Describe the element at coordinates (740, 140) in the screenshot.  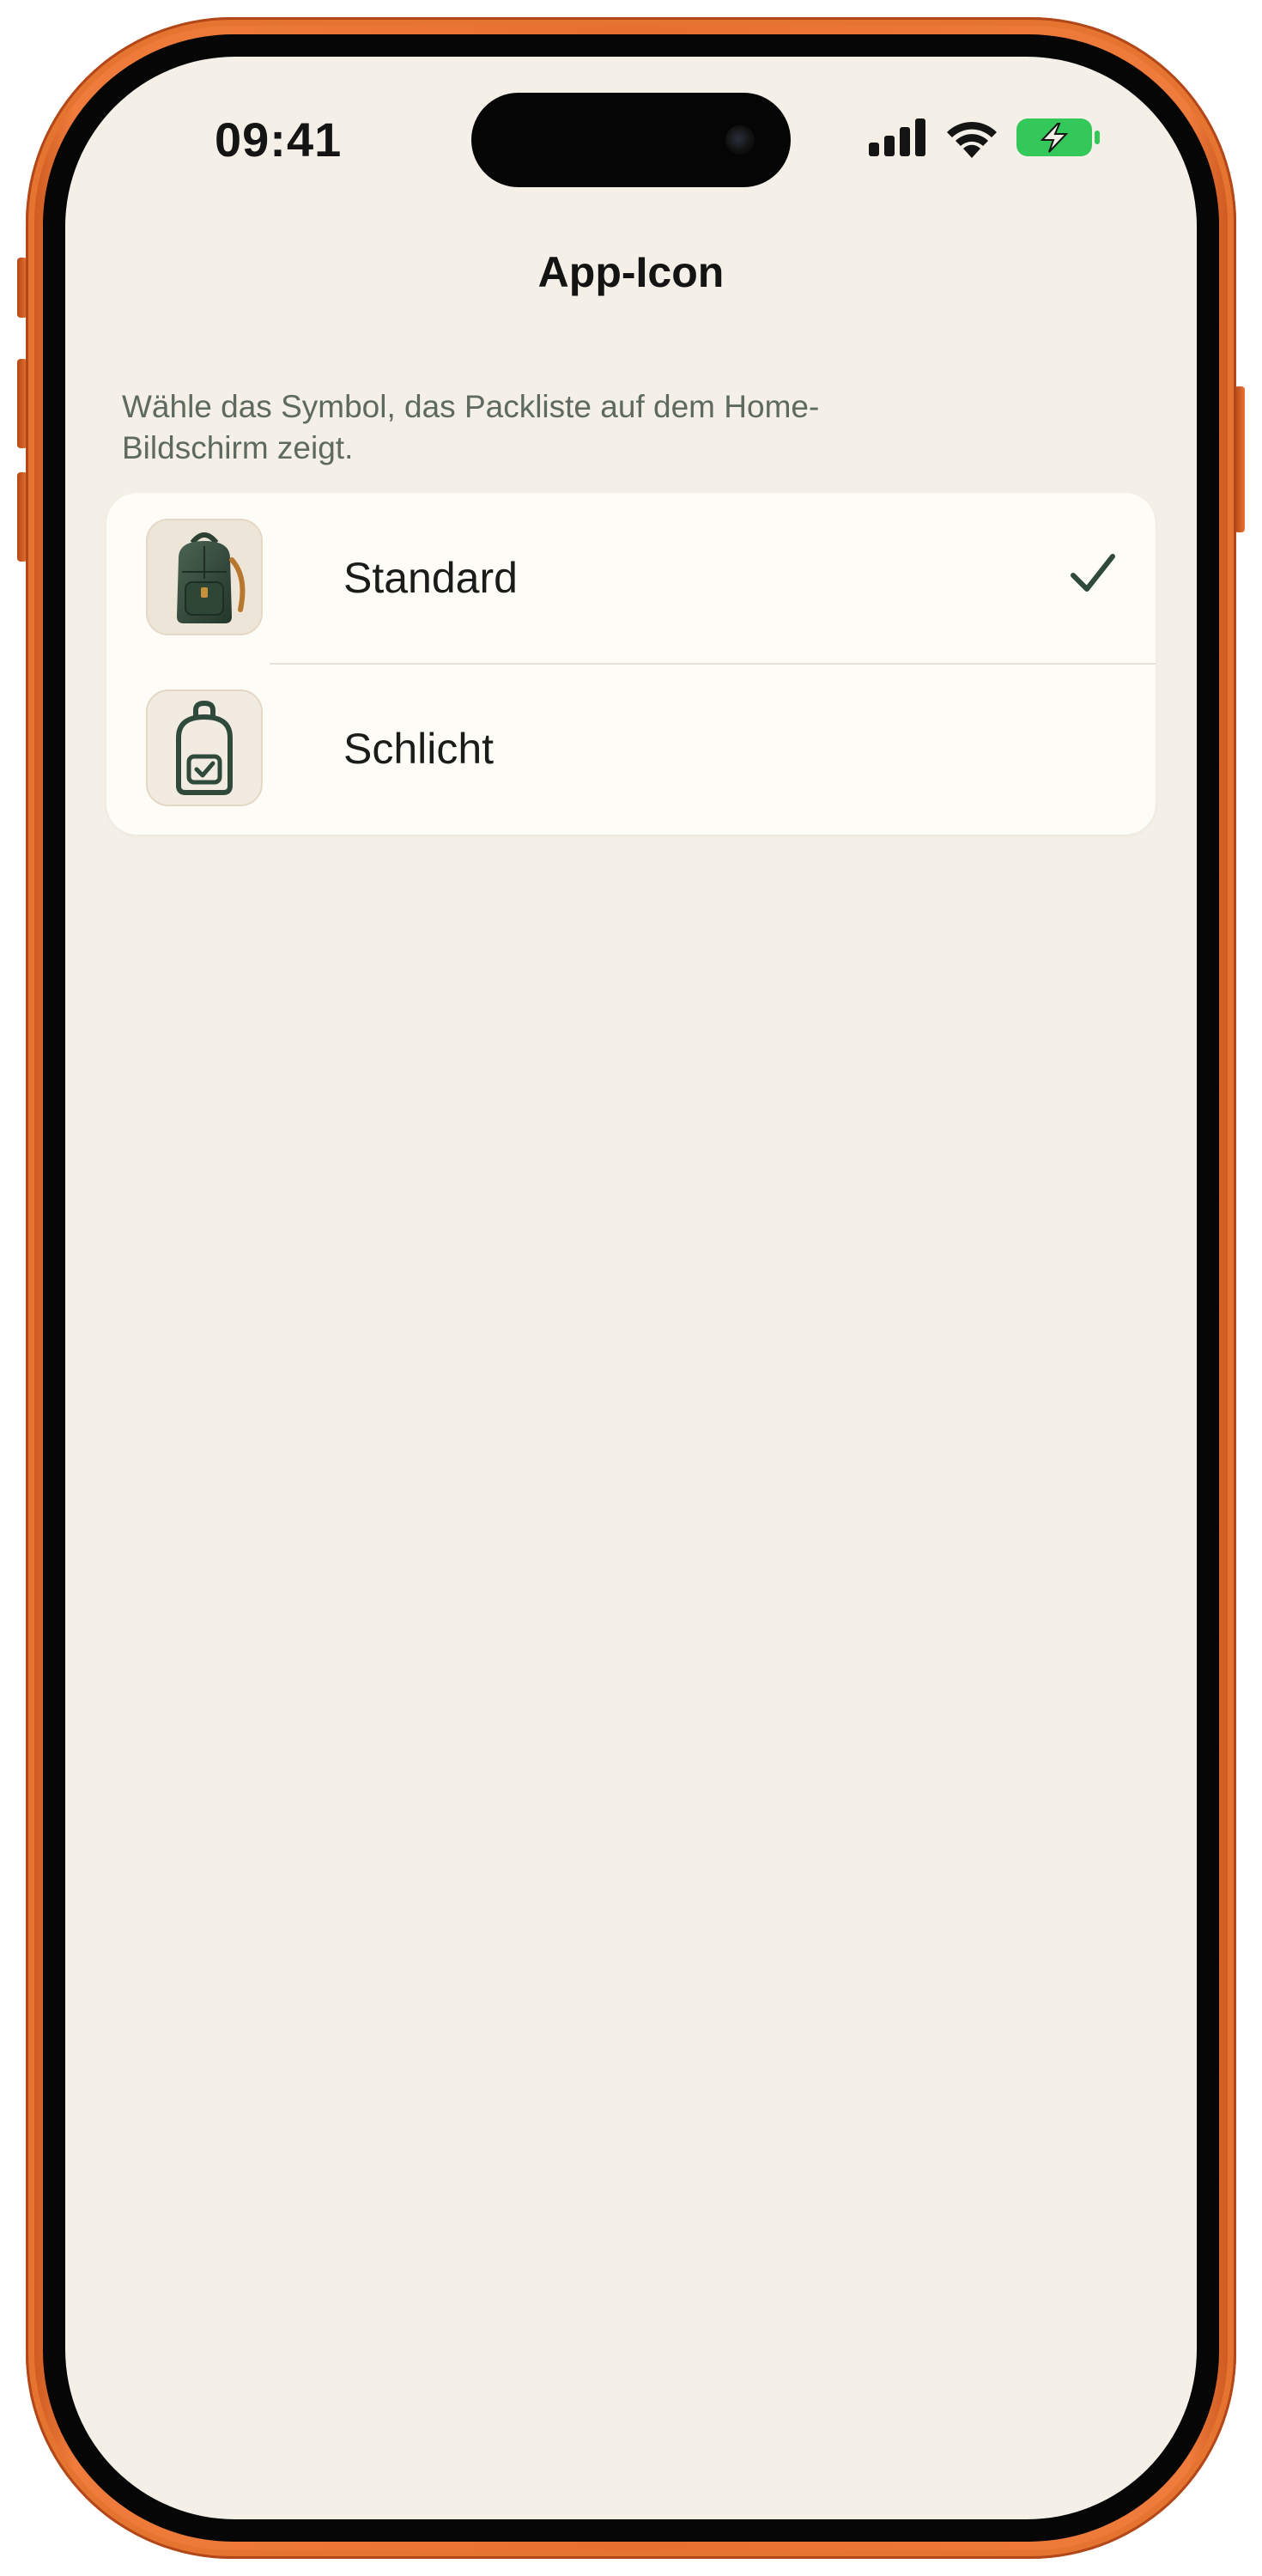
I see `front-camera` at that location.